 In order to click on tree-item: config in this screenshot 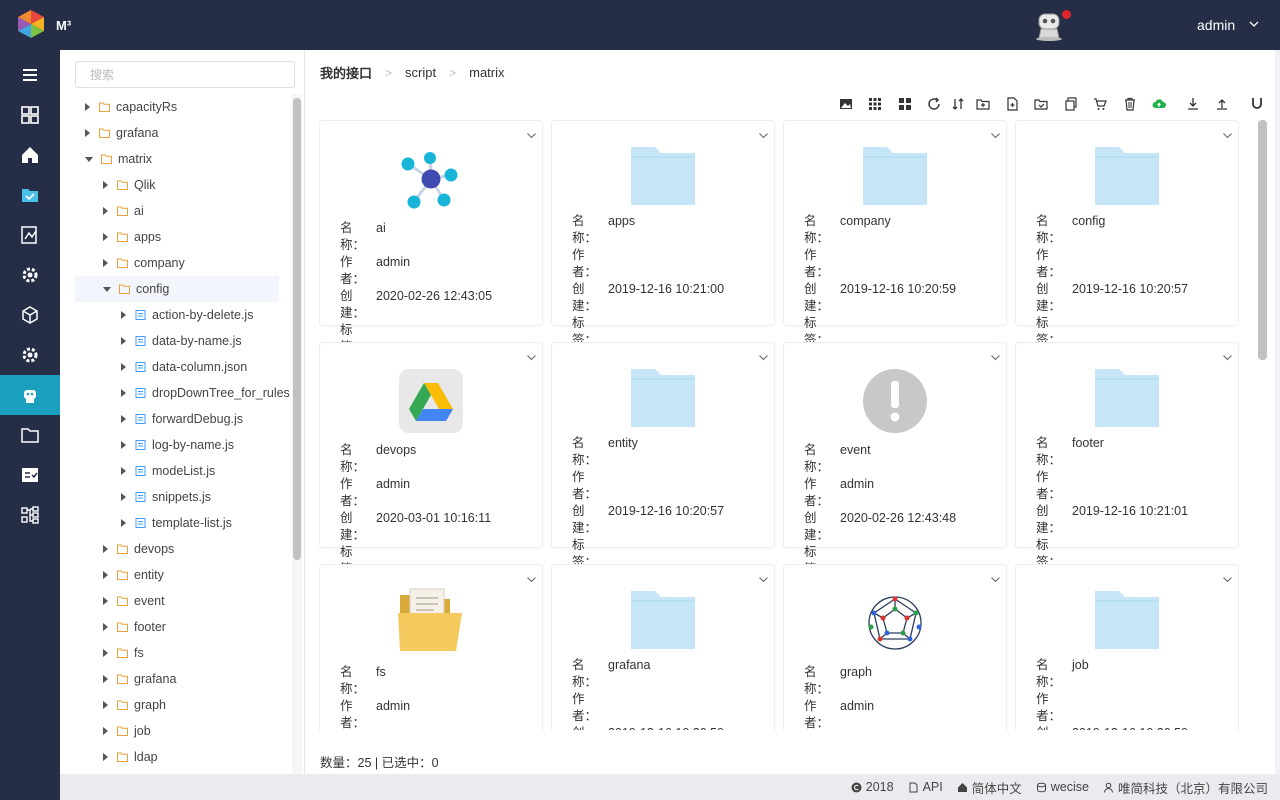, I will do `click(177, 289)`.